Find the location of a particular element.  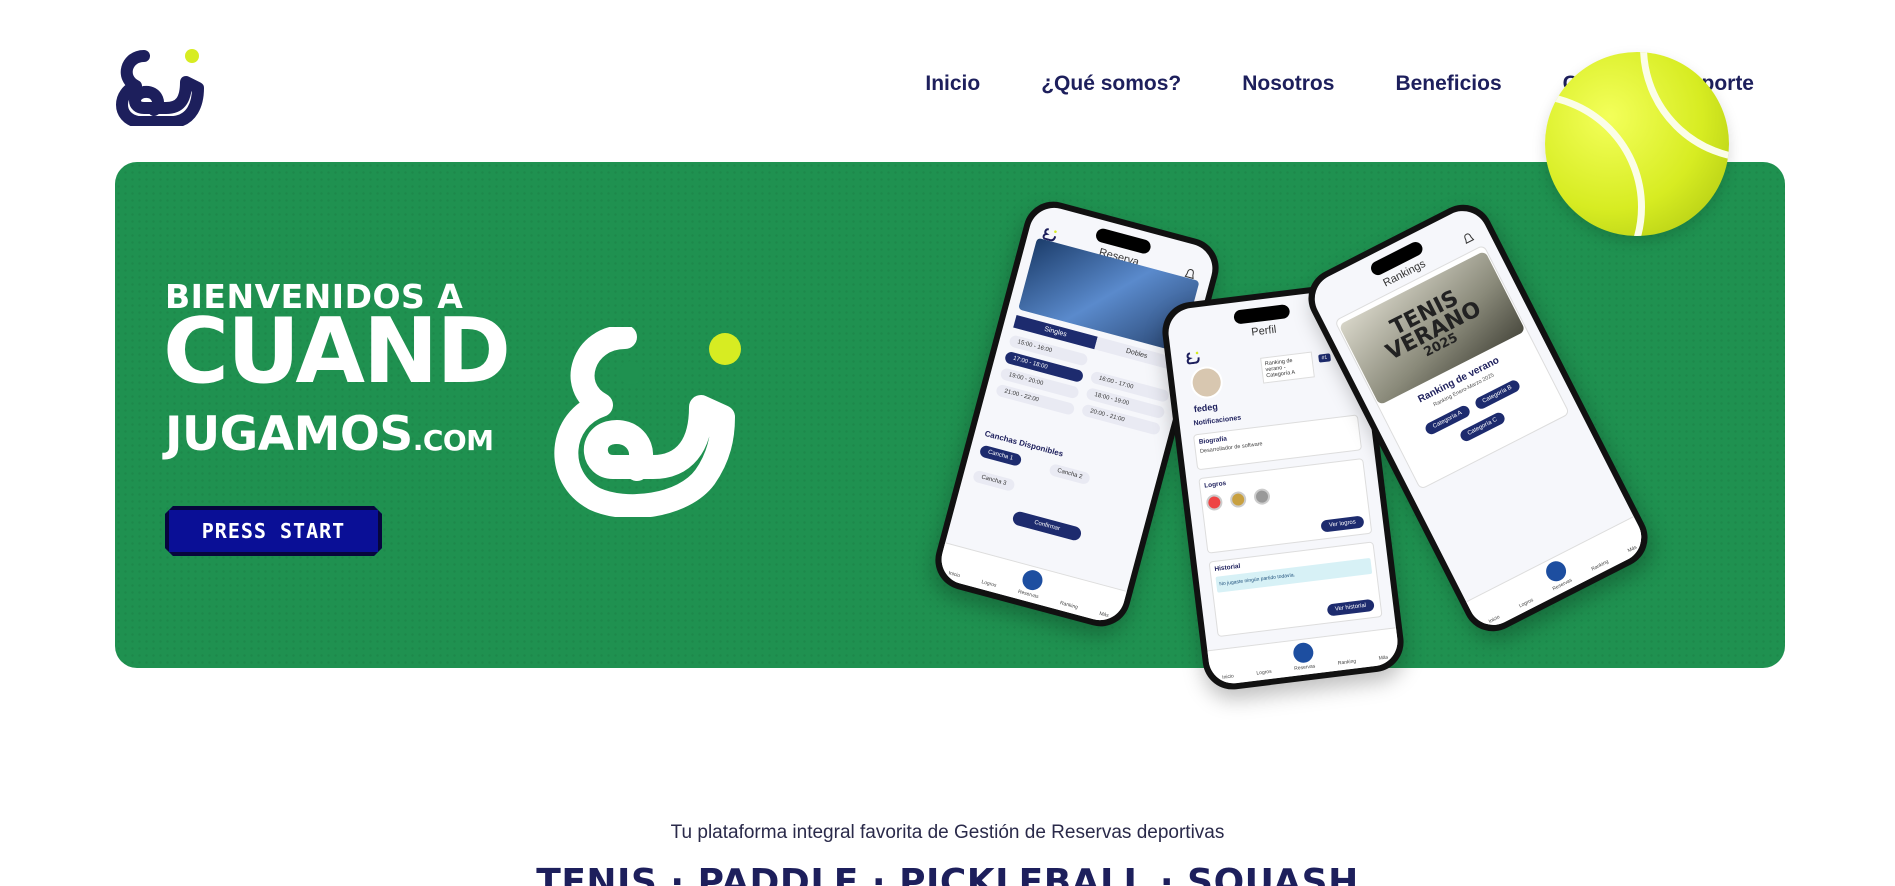

confirm-button: Confirmar is located at coordinates (1047, 526).